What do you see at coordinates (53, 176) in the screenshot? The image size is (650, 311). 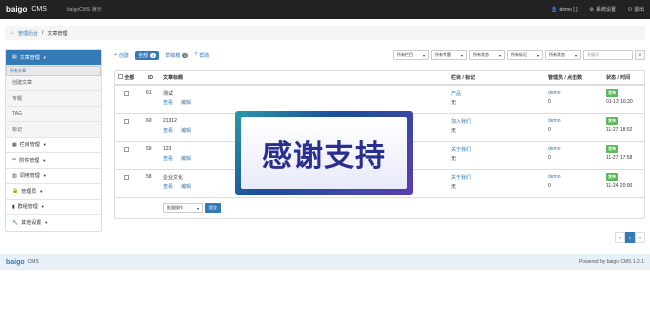 I see `sidebar-item-calls: ▥ 调用管理 ▼` at bounding box center [53, 176].